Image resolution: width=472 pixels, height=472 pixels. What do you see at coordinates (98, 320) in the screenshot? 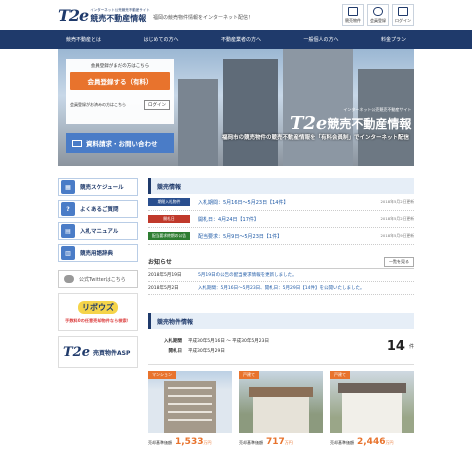
I see `ribouz-caption: 手数料0の任意売却物件なら検索！` at bounding box center [98, 320].